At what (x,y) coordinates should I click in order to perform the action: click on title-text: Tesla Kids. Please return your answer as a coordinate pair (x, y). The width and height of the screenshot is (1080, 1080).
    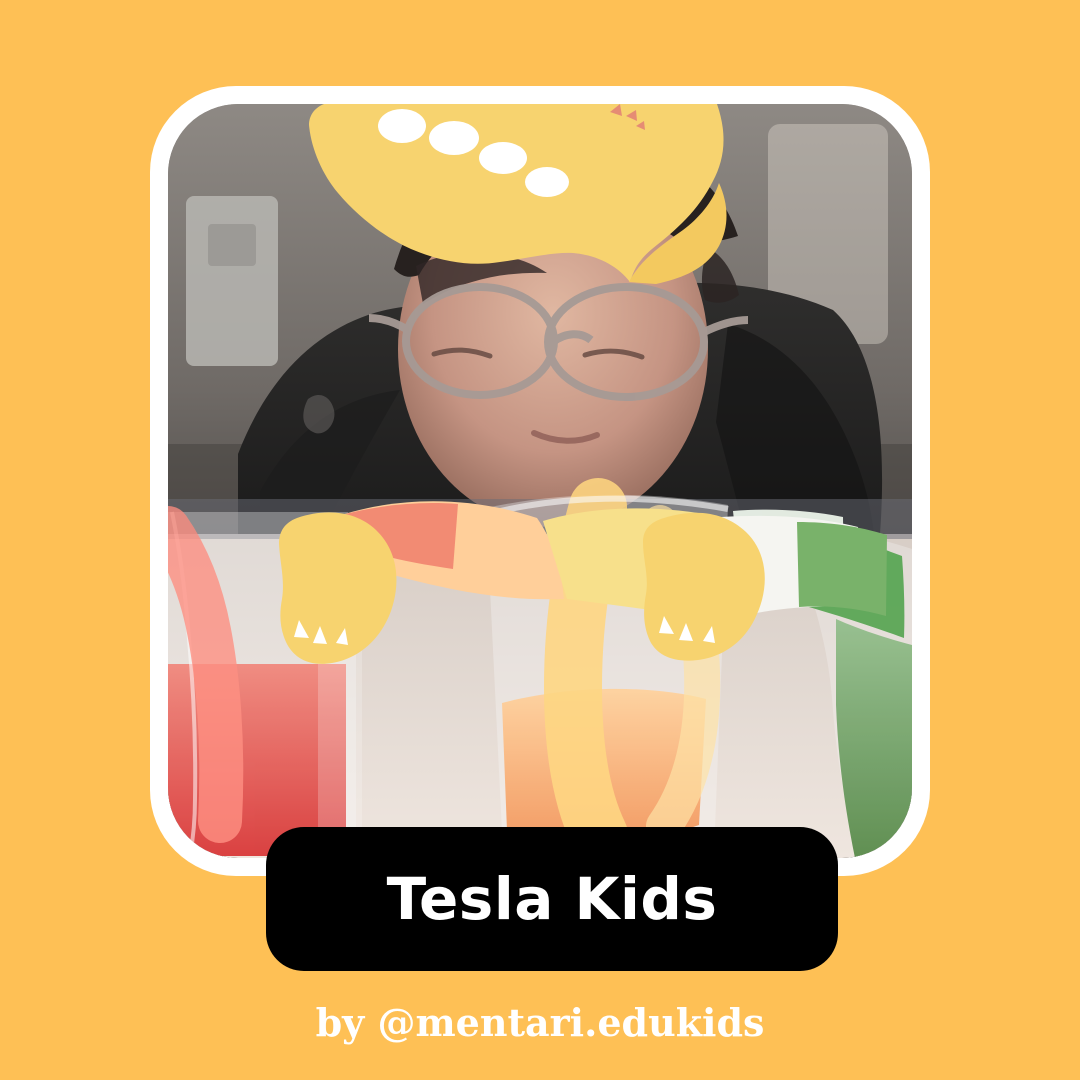
    Looking at the image, I should click on (552, 899).